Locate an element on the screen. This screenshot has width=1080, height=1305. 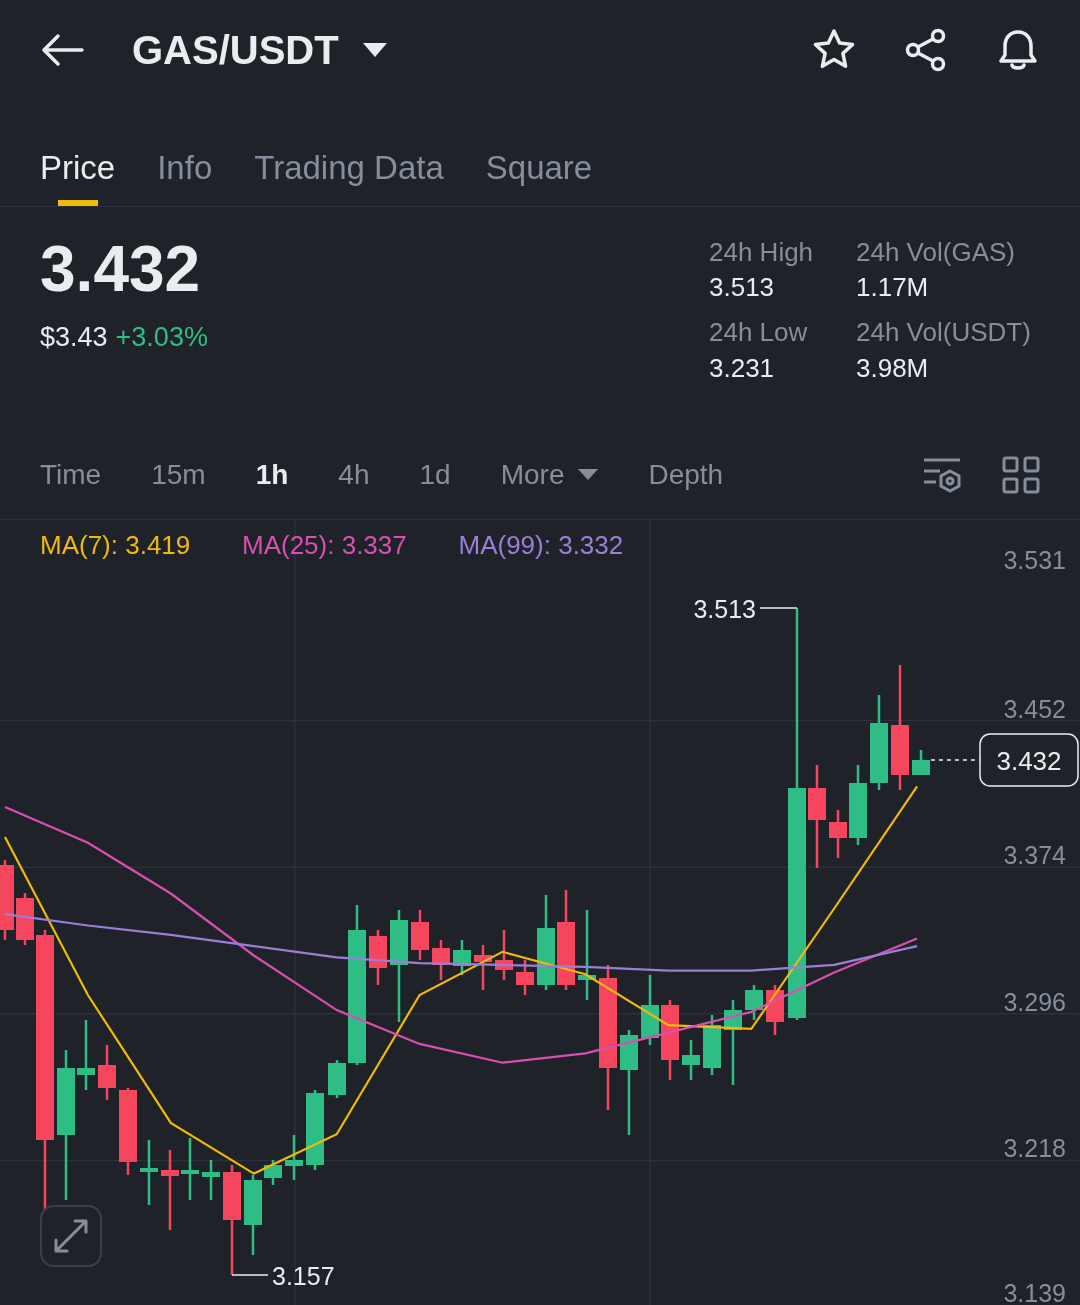
axis-label: 3.452 is located at coordinates (1034, 708).